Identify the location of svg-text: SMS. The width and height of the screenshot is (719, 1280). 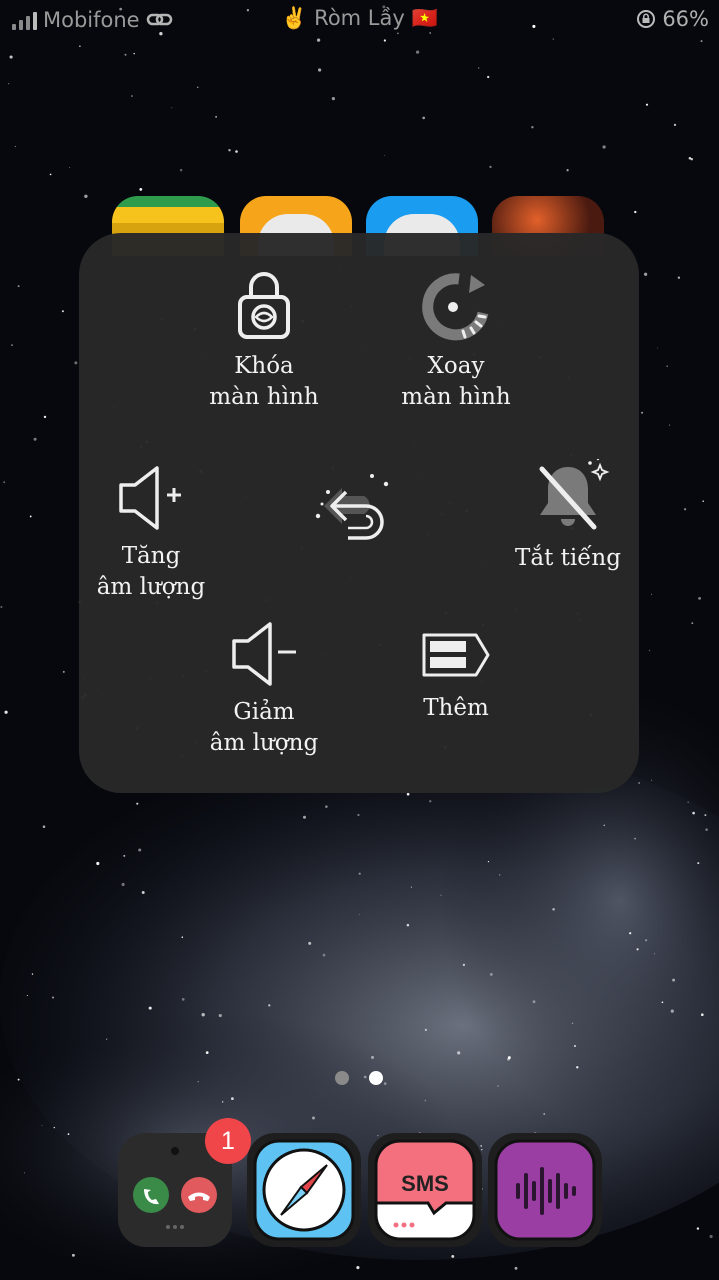
(425, 1183).